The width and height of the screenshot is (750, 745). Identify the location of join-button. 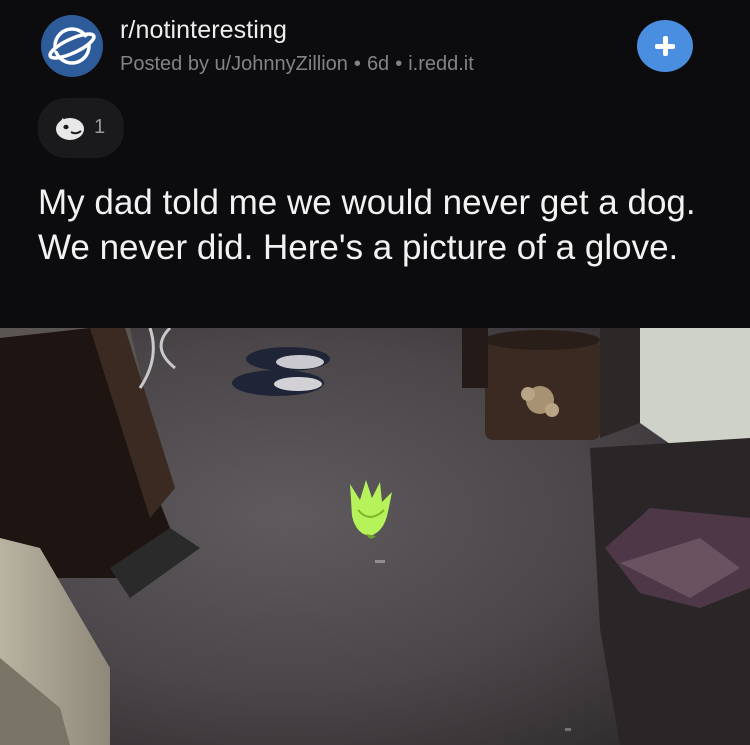
(665, 46).